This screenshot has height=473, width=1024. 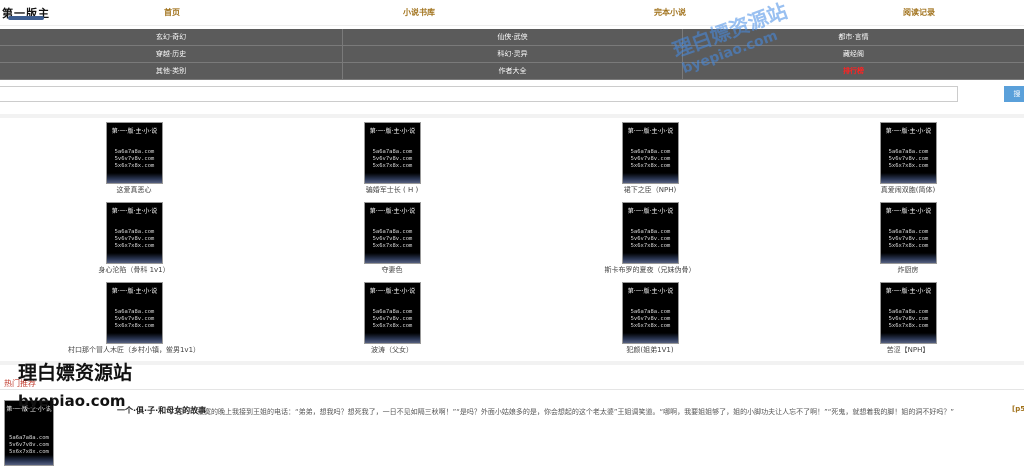 What do you see at coordinates (134, 190) in the screenshot?
I see `book-title: 这爱真恶心` at bounding box center [134, 190].